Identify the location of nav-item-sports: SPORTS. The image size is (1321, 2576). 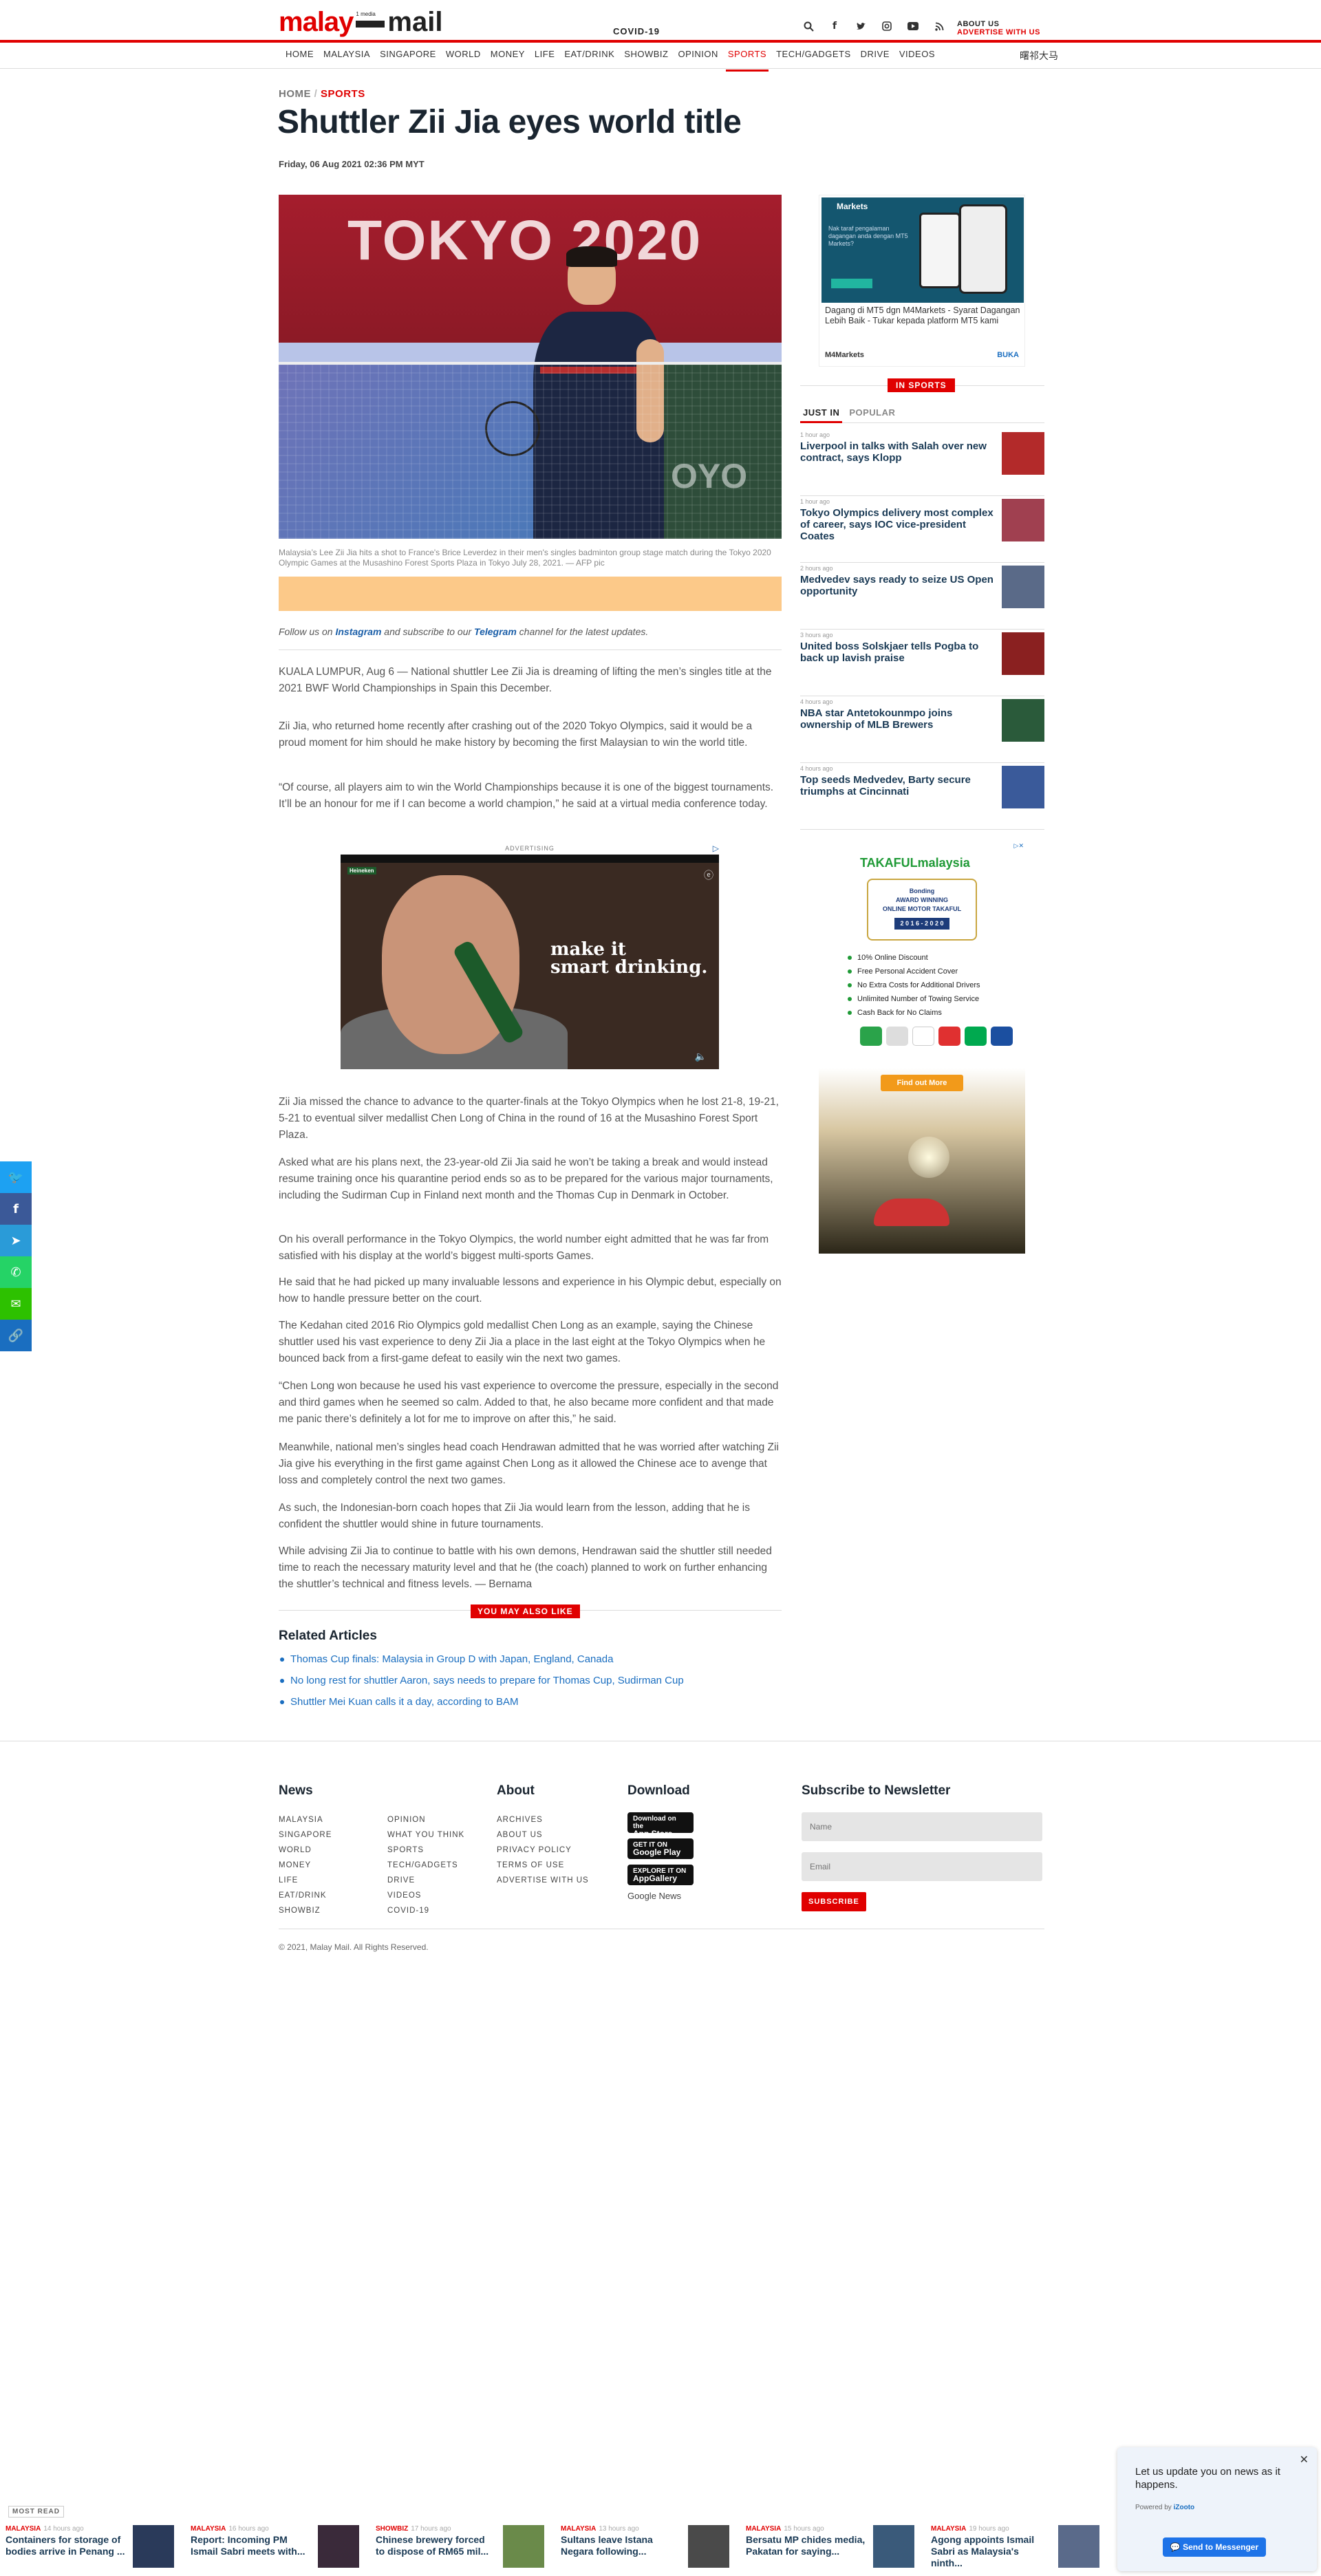
(747, 59).